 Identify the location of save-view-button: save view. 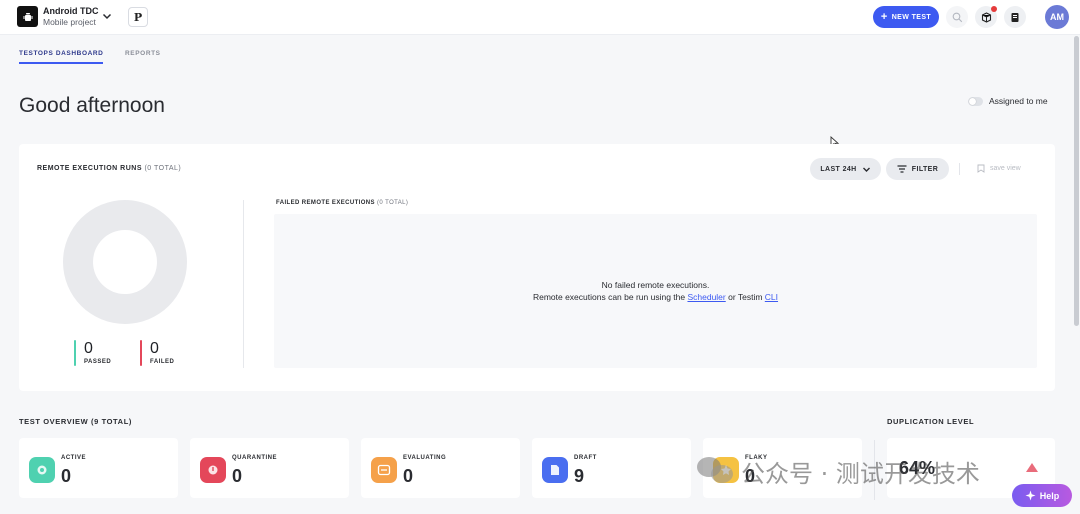
(999, 168).